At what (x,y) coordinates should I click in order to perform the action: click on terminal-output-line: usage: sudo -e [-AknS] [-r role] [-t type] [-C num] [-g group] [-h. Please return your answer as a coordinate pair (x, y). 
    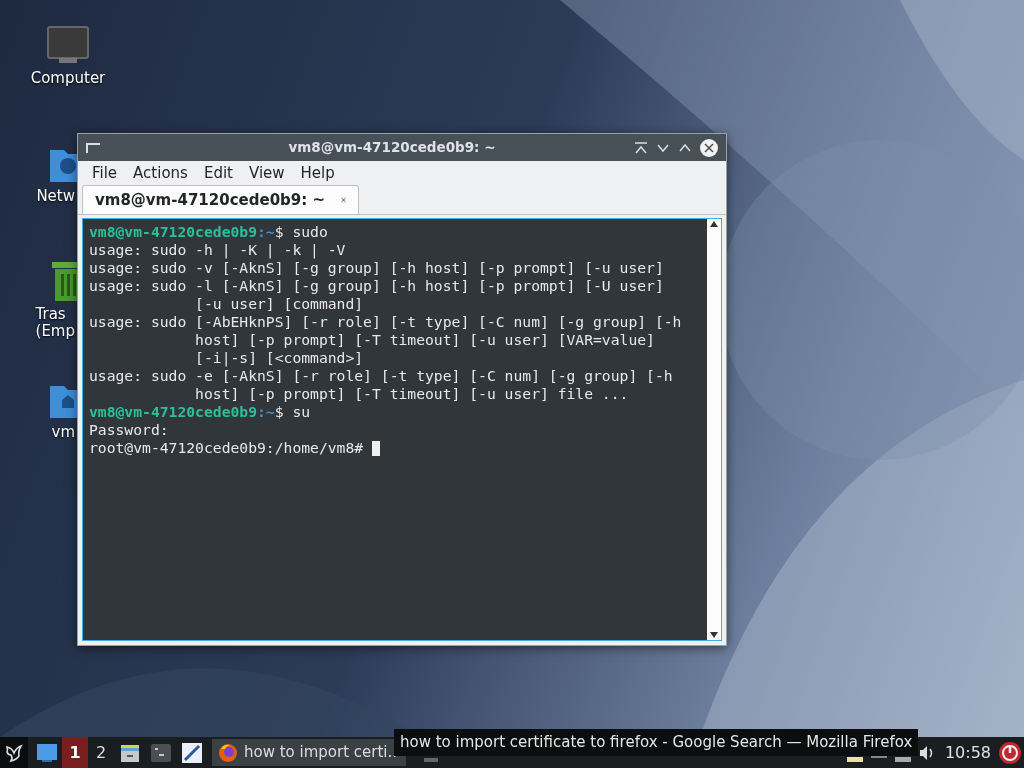
    Looking at the image, I should click on (381, 376).